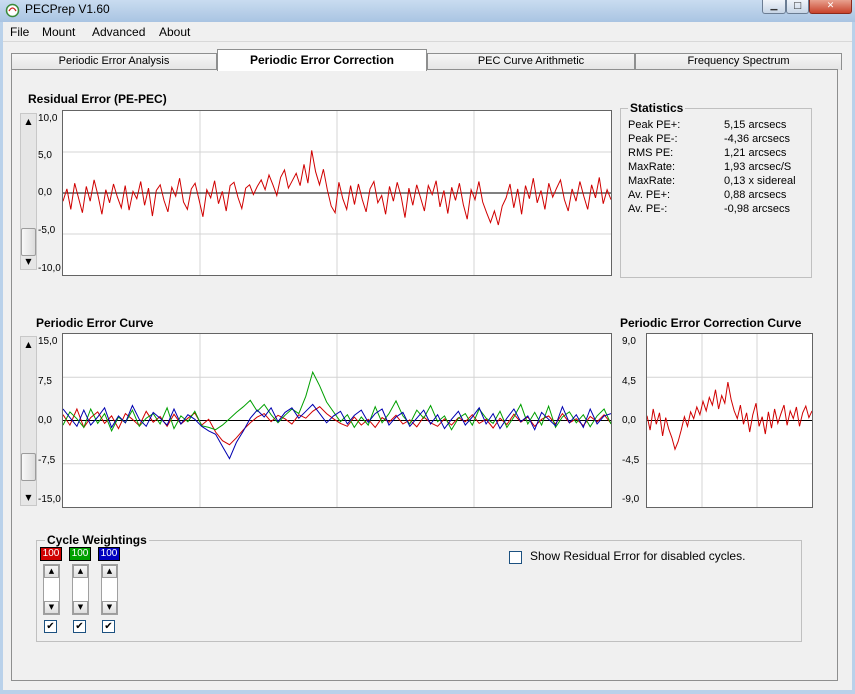 Image resolution: width=855 pixels, height=694 pixels. What do you see at coordinates (67, 9) in the screenshot?
I see `window-title: PECPrep V1.60` at bounding box center [67, 9].